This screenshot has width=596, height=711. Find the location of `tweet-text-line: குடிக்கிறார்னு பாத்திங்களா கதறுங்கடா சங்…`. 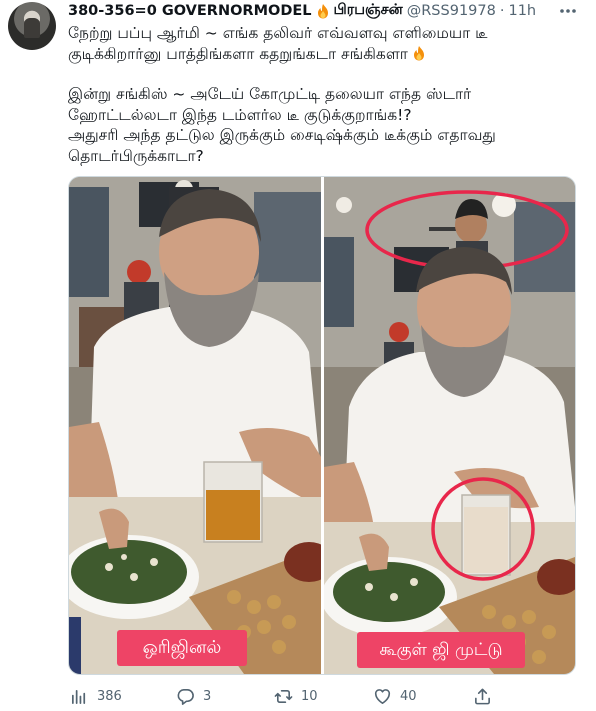

tweet-text-line: குடிக்கிறார்னு பாத்திங்களா கதறுங்கடா சங்… is located at coordinates (323, 54).